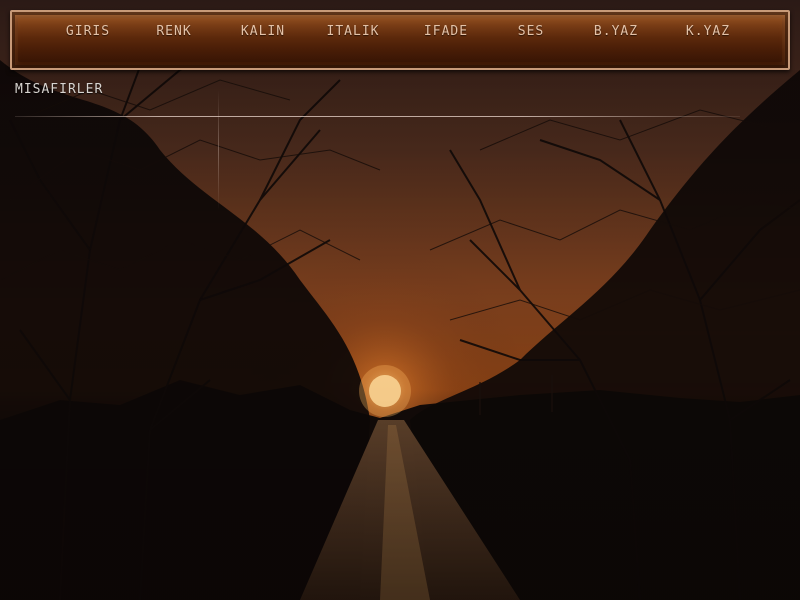 The height and width of the screenshot is (600, 800). Describe the element at coordinates (88, 32) in the screenshot. I see `login-button: GIRIS` at that location.